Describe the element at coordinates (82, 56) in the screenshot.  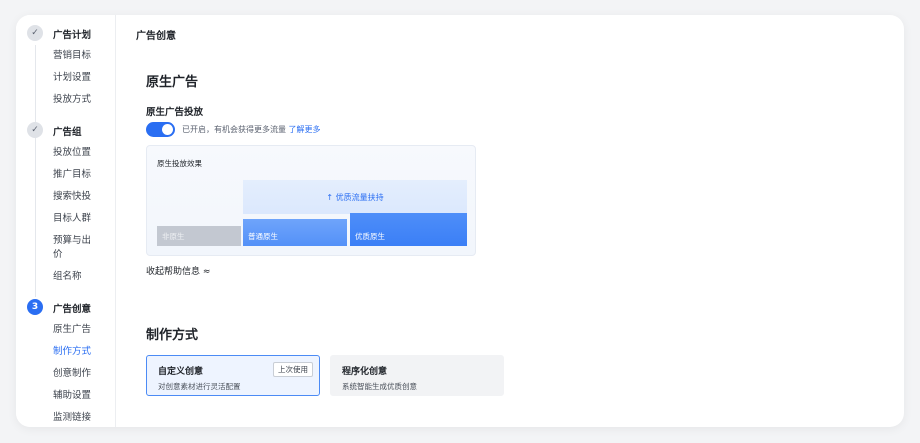
I see `sidebar-item-marketing-goal: 营销目标` at that location.